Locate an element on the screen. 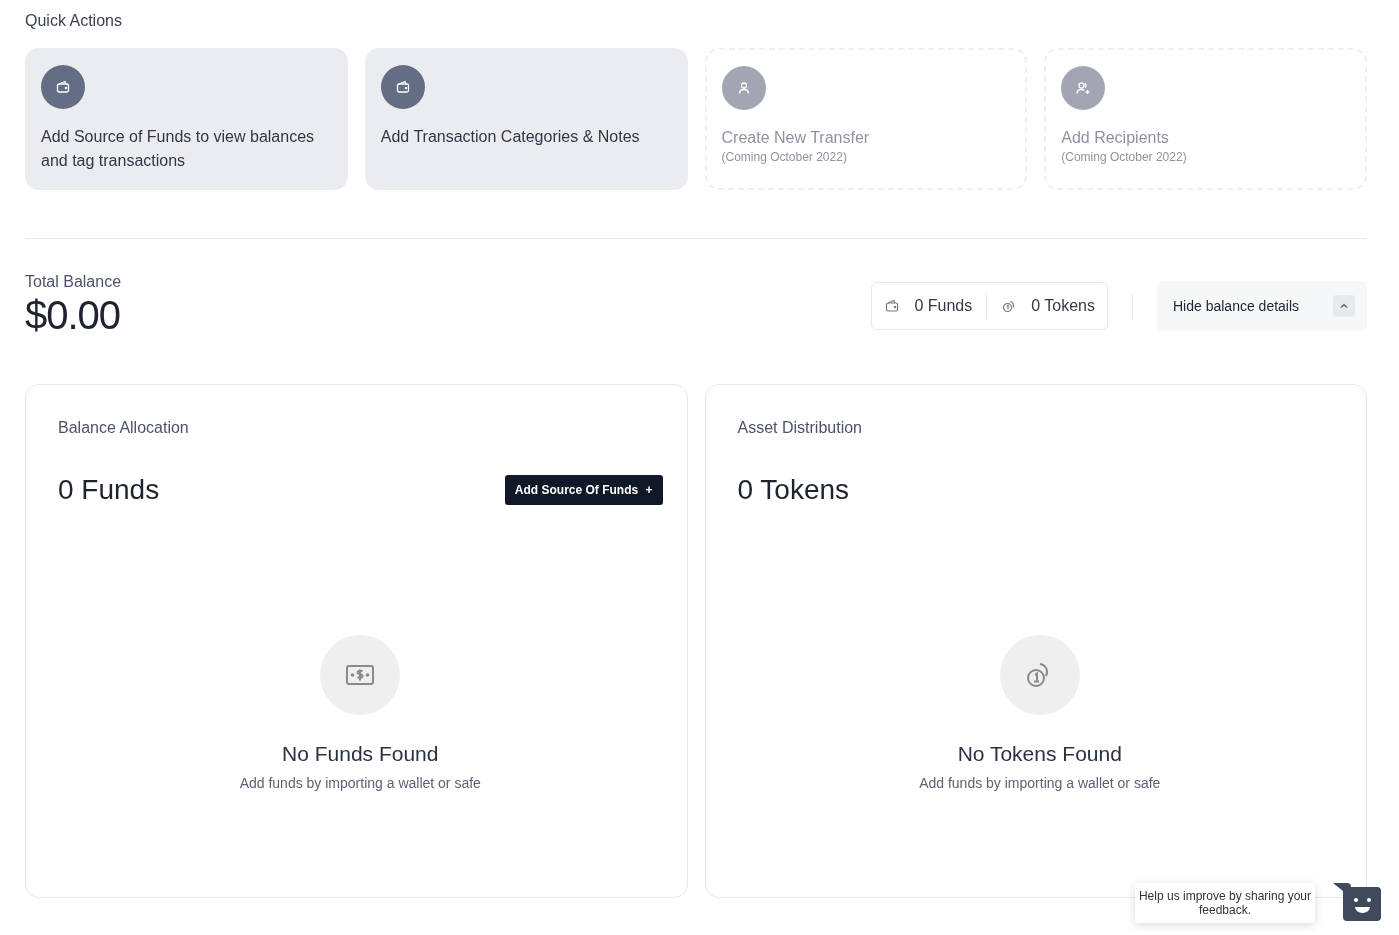 This screenshot has width=1399, height=935. user-plus-icon is located at coordinates (1083, 88).